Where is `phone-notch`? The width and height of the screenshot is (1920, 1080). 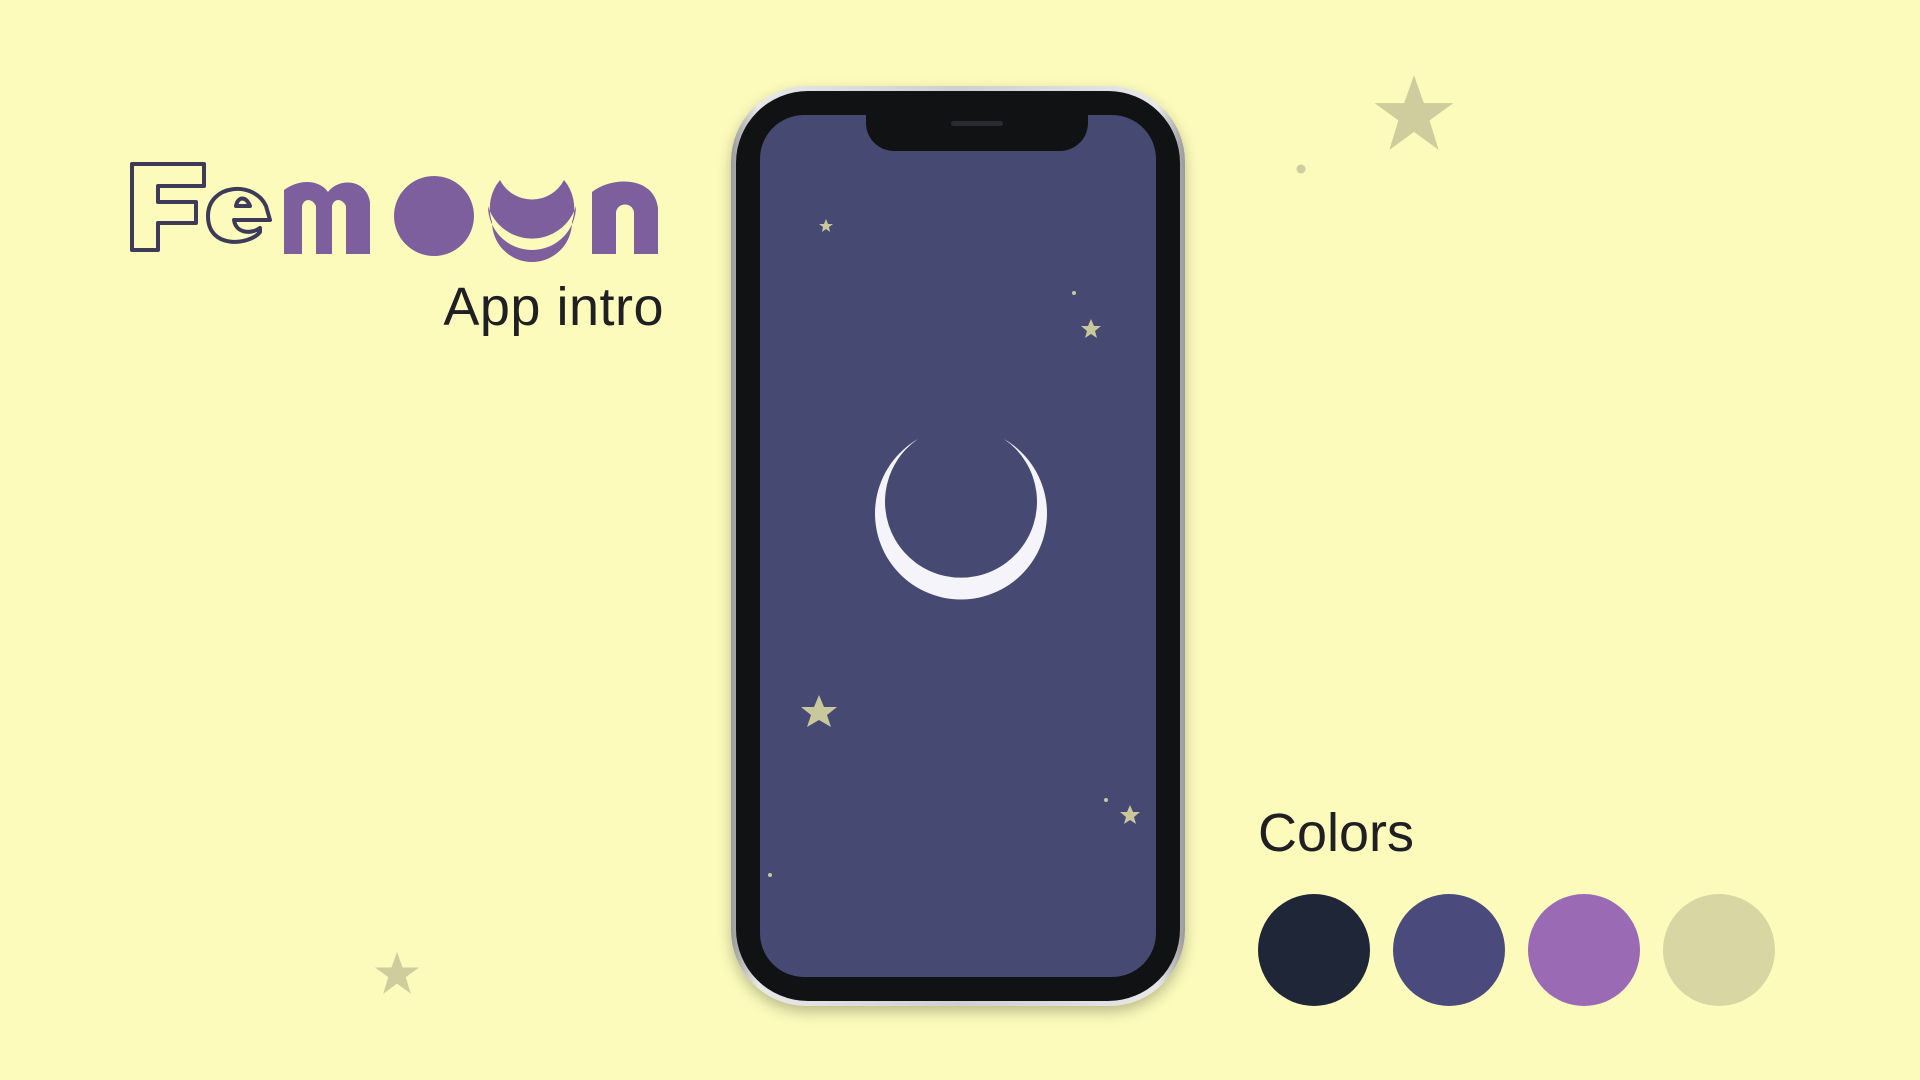 phone-notch is located at coordinates (977, 133).